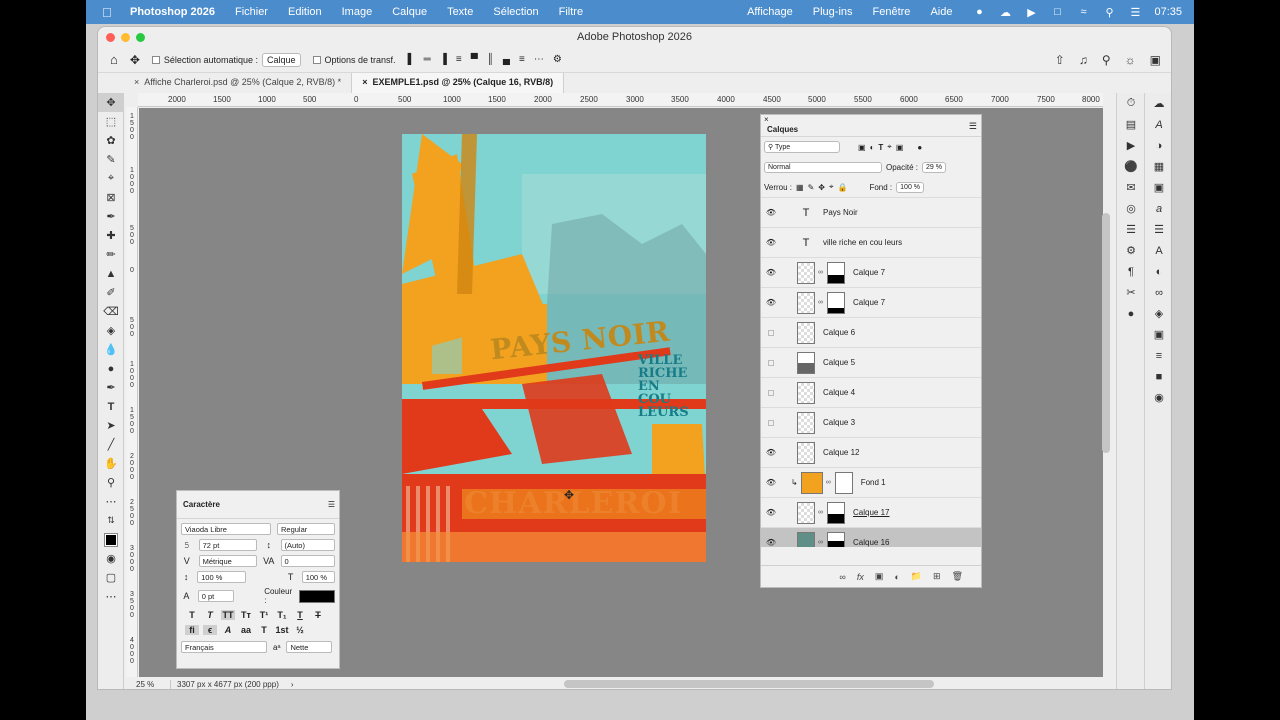  Describe the element at coordinates (871, 242) in the screenshot. I see `layer-row: 👁 T ville riche en cou leurs` at that location.